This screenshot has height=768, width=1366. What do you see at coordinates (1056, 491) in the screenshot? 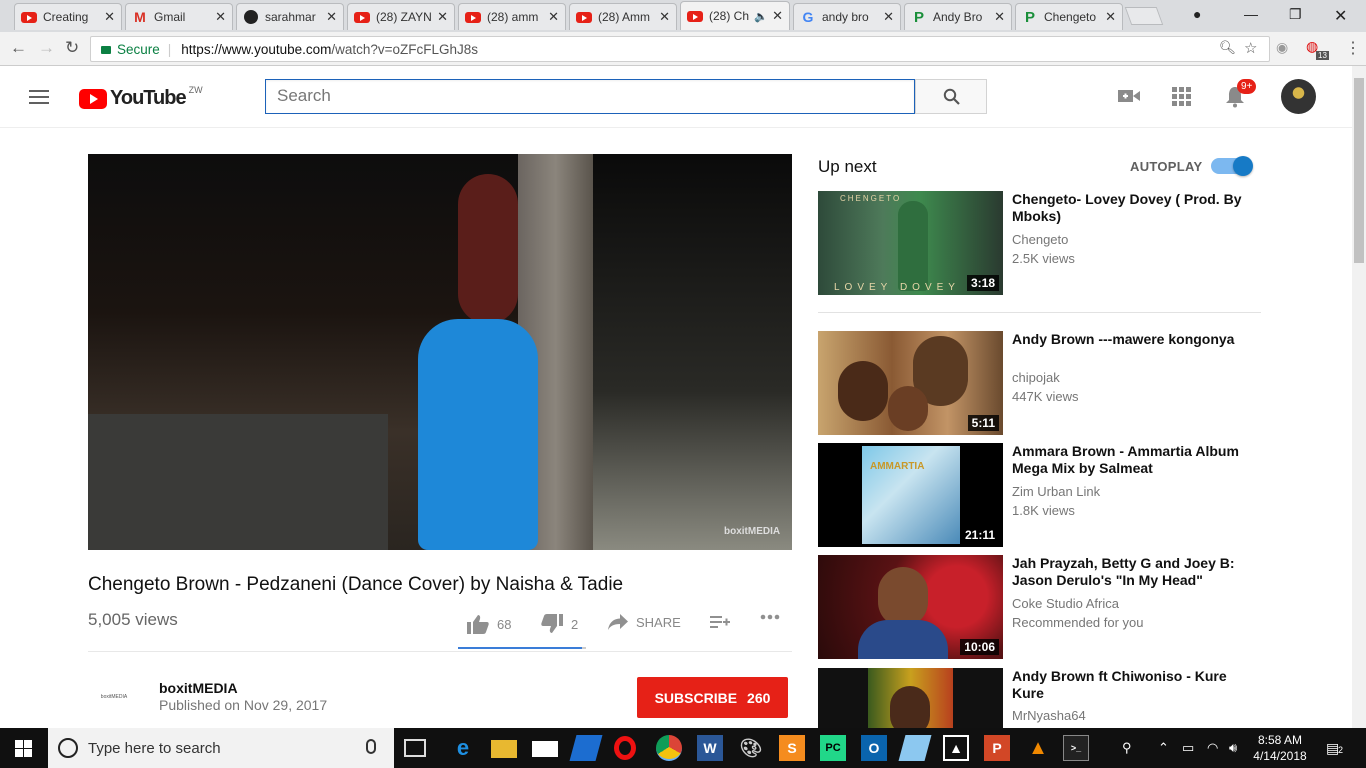
I see `recommended-channel: Zim Urban Link` at bounding box center [1056, 491].